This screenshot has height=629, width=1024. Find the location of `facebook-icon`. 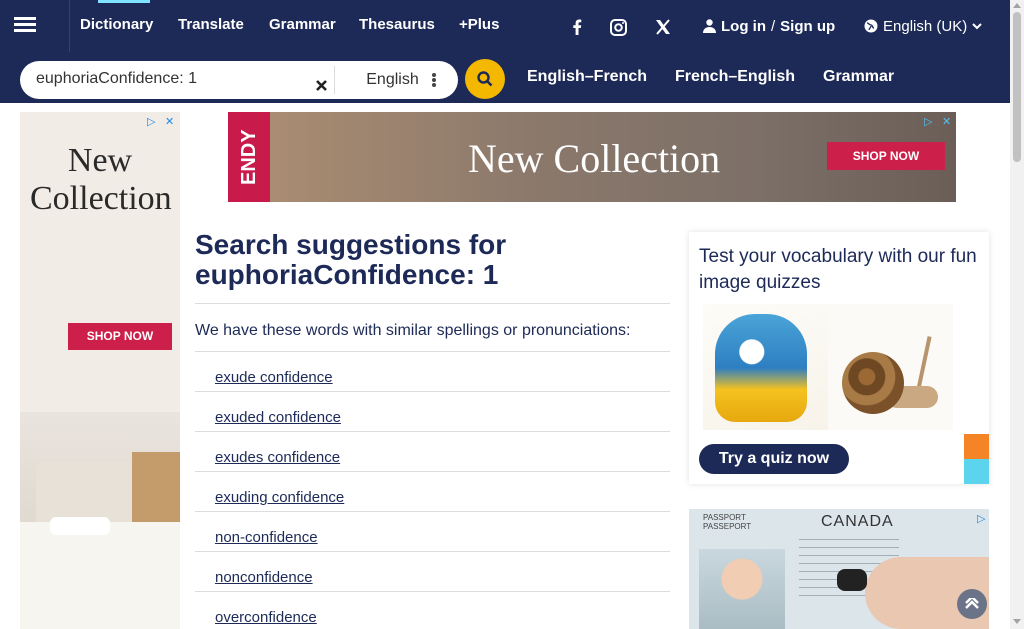

facebook-icon is located at coordinates (577, 27).